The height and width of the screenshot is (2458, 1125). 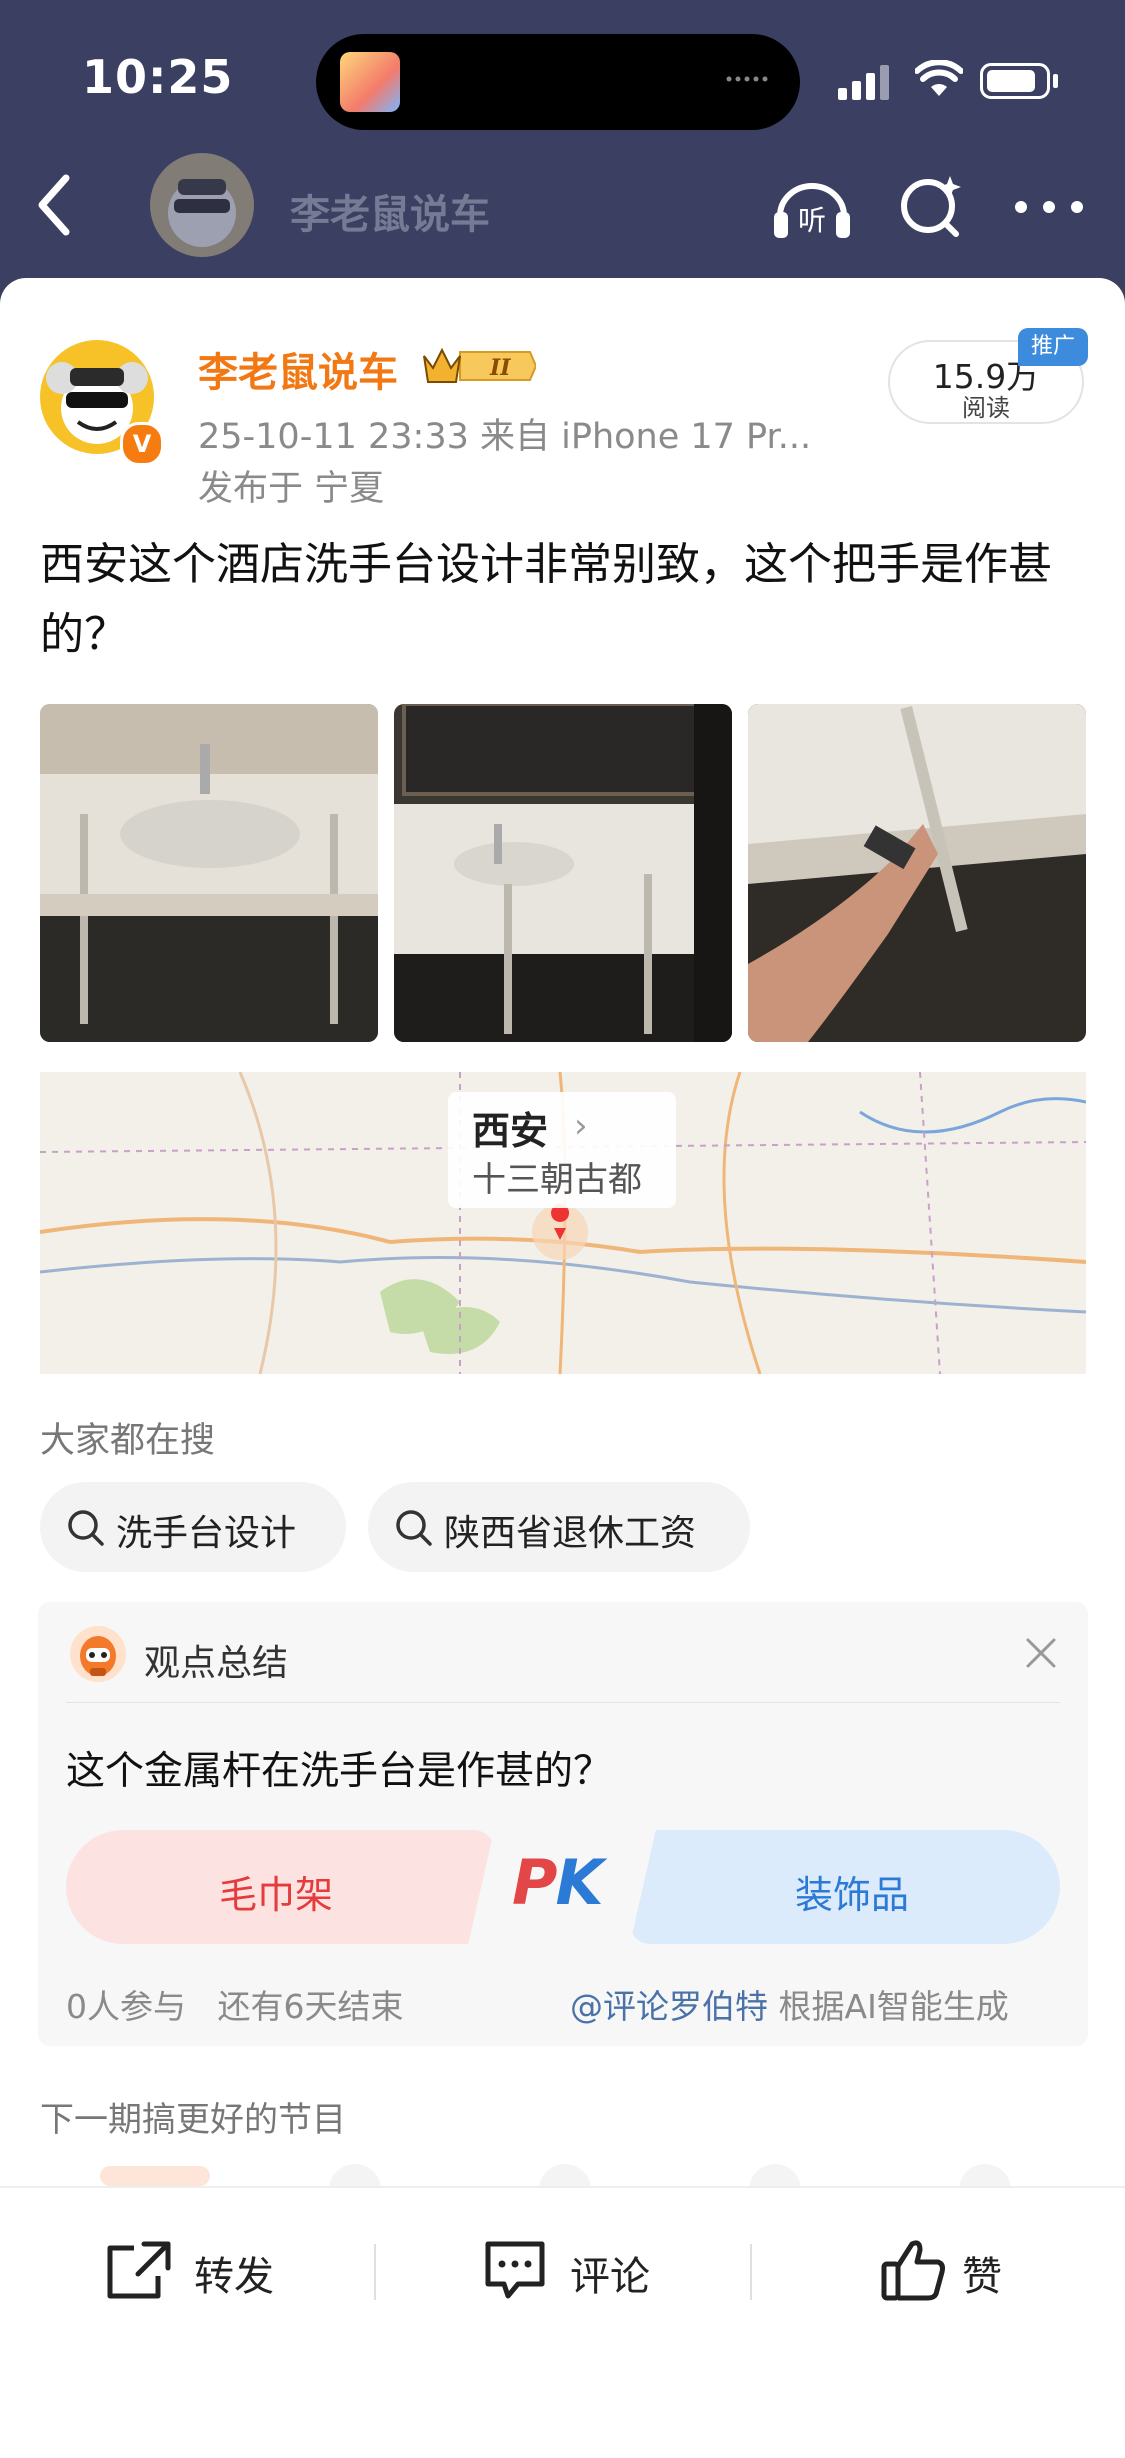 I want to click on trending-search-heading: 大家都在搜, so click(x=128, y=1441).